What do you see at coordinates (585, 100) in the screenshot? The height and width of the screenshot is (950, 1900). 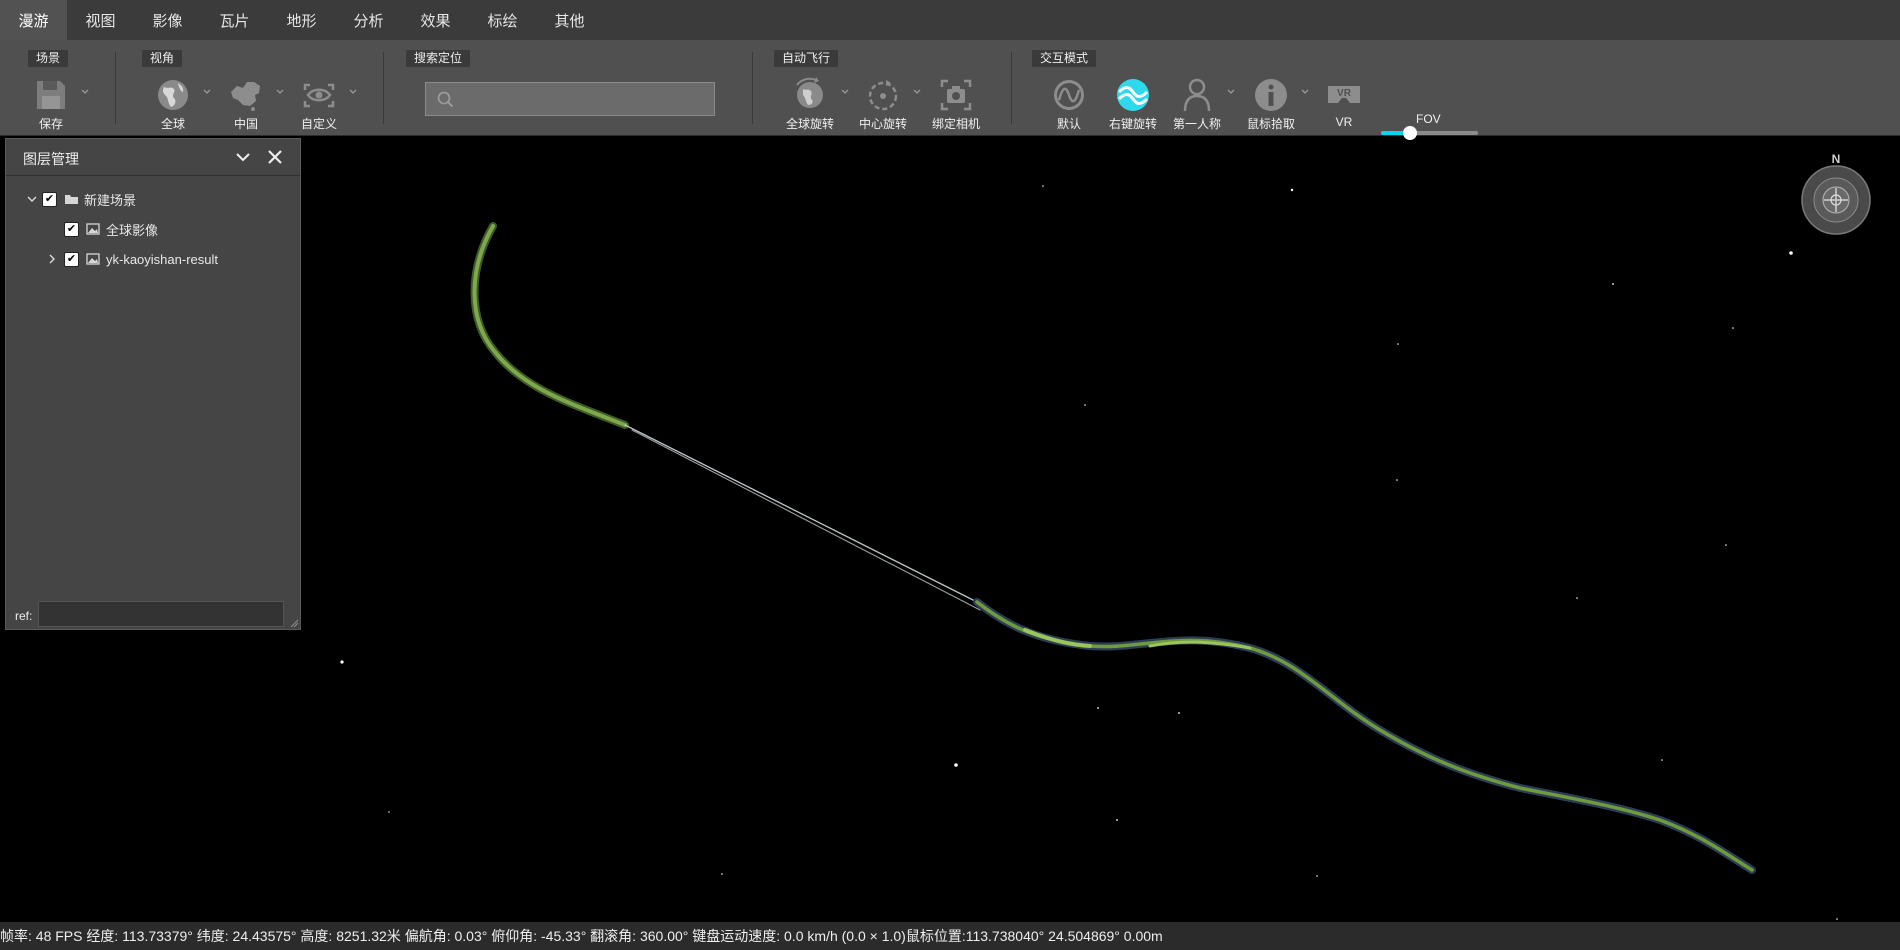 I see `search-input` at bounding box center [585, 100].